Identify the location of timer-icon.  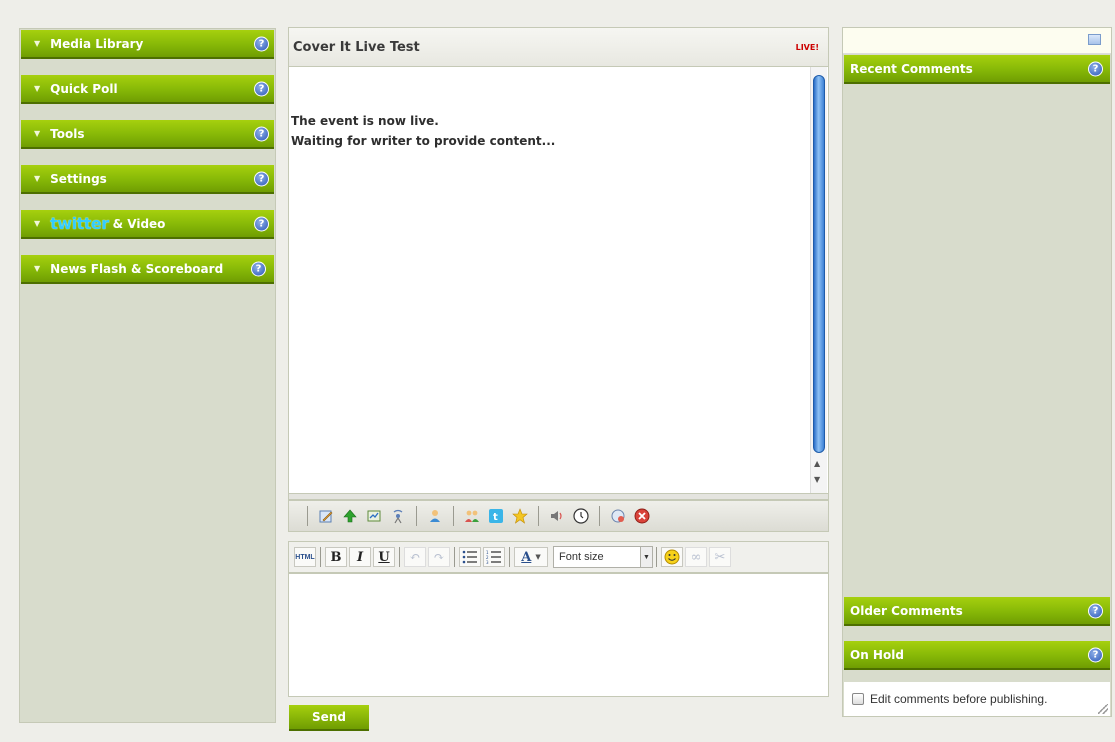
(581, 516).